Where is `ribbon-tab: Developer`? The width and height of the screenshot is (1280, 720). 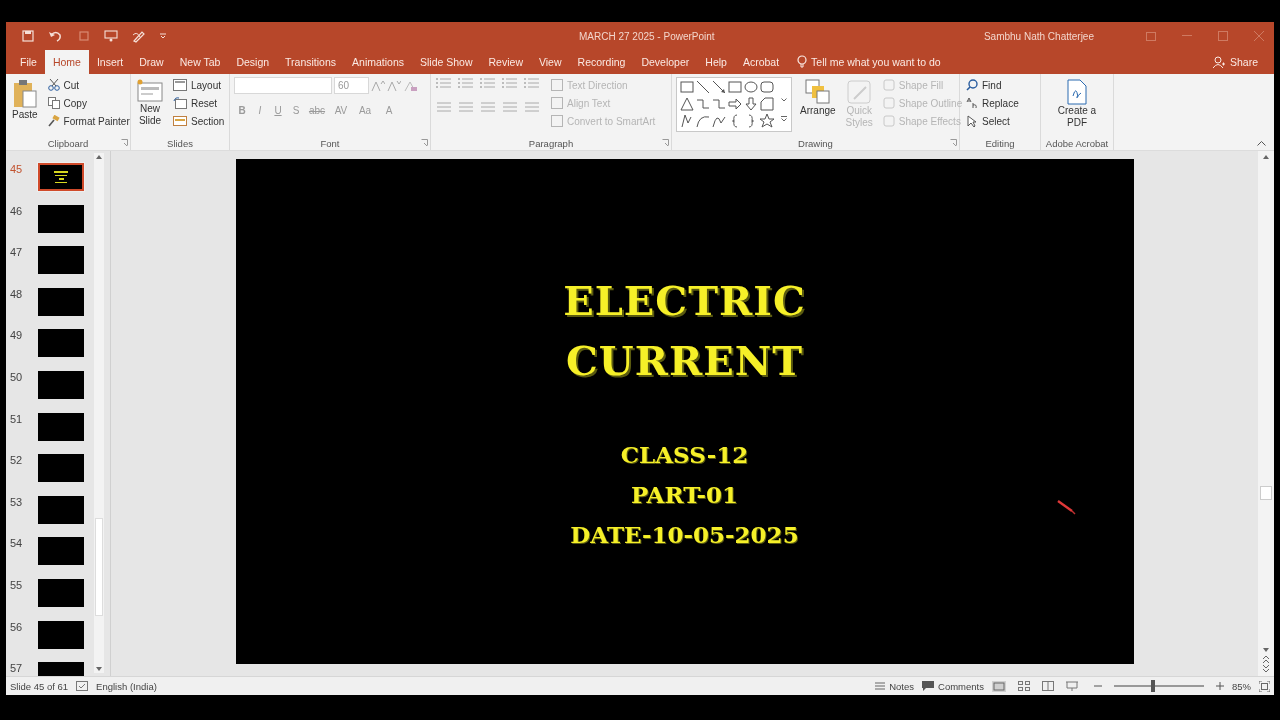
ribbon-tab: Developer is located at coordinates (665, 62).